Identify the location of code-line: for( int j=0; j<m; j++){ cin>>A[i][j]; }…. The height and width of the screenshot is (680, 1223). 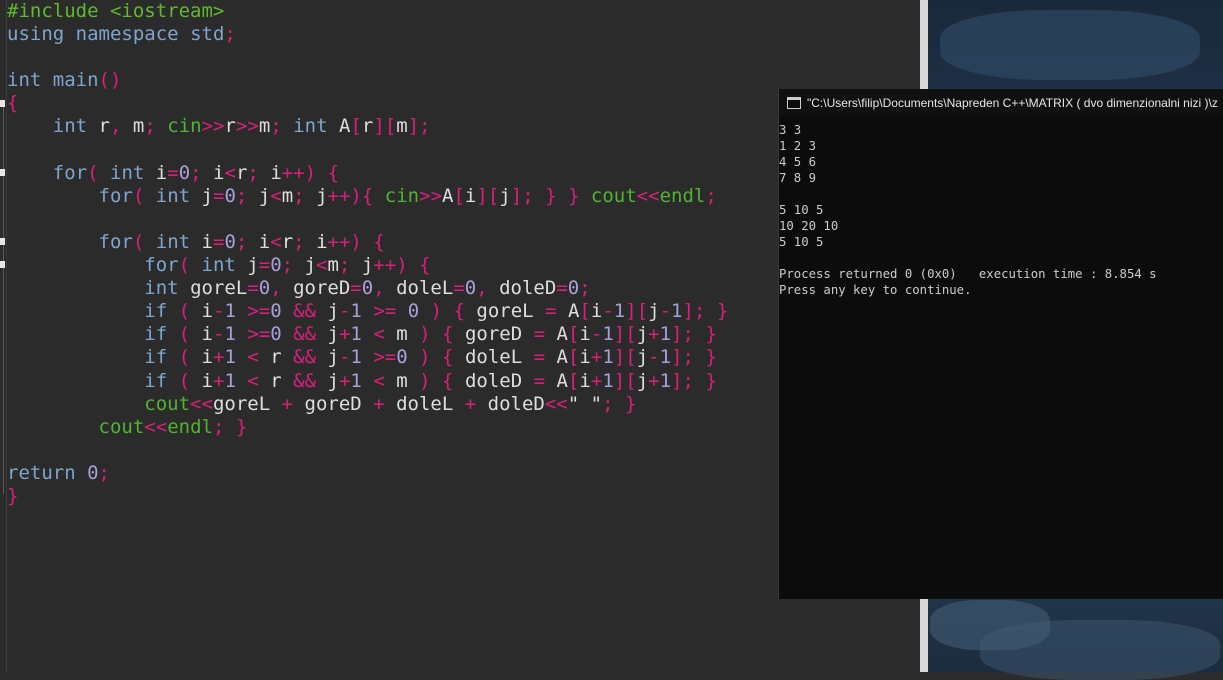
(367, 196).